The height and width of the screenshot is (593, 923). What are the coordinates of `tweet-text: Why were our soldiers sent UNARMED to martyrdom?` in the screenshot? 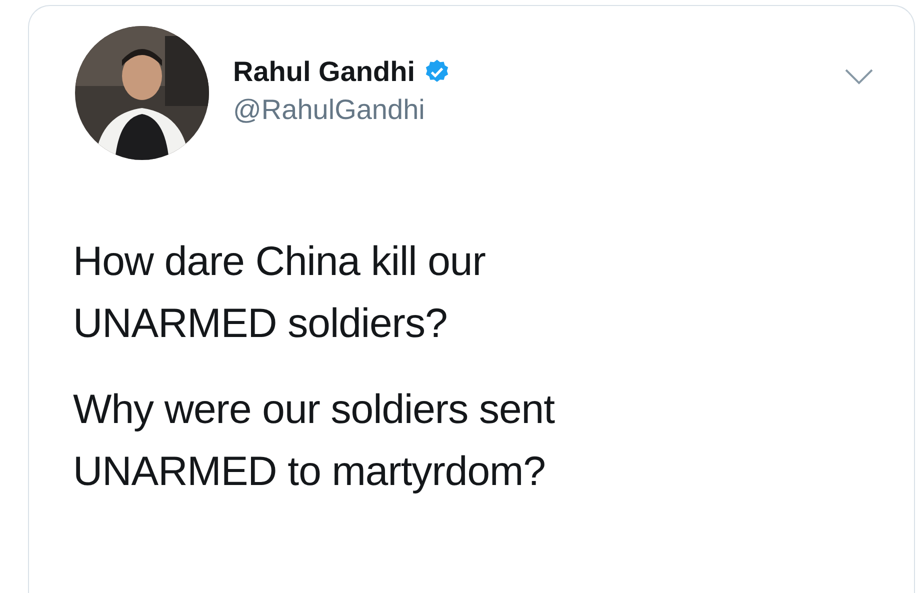 It's located at (314, 440).